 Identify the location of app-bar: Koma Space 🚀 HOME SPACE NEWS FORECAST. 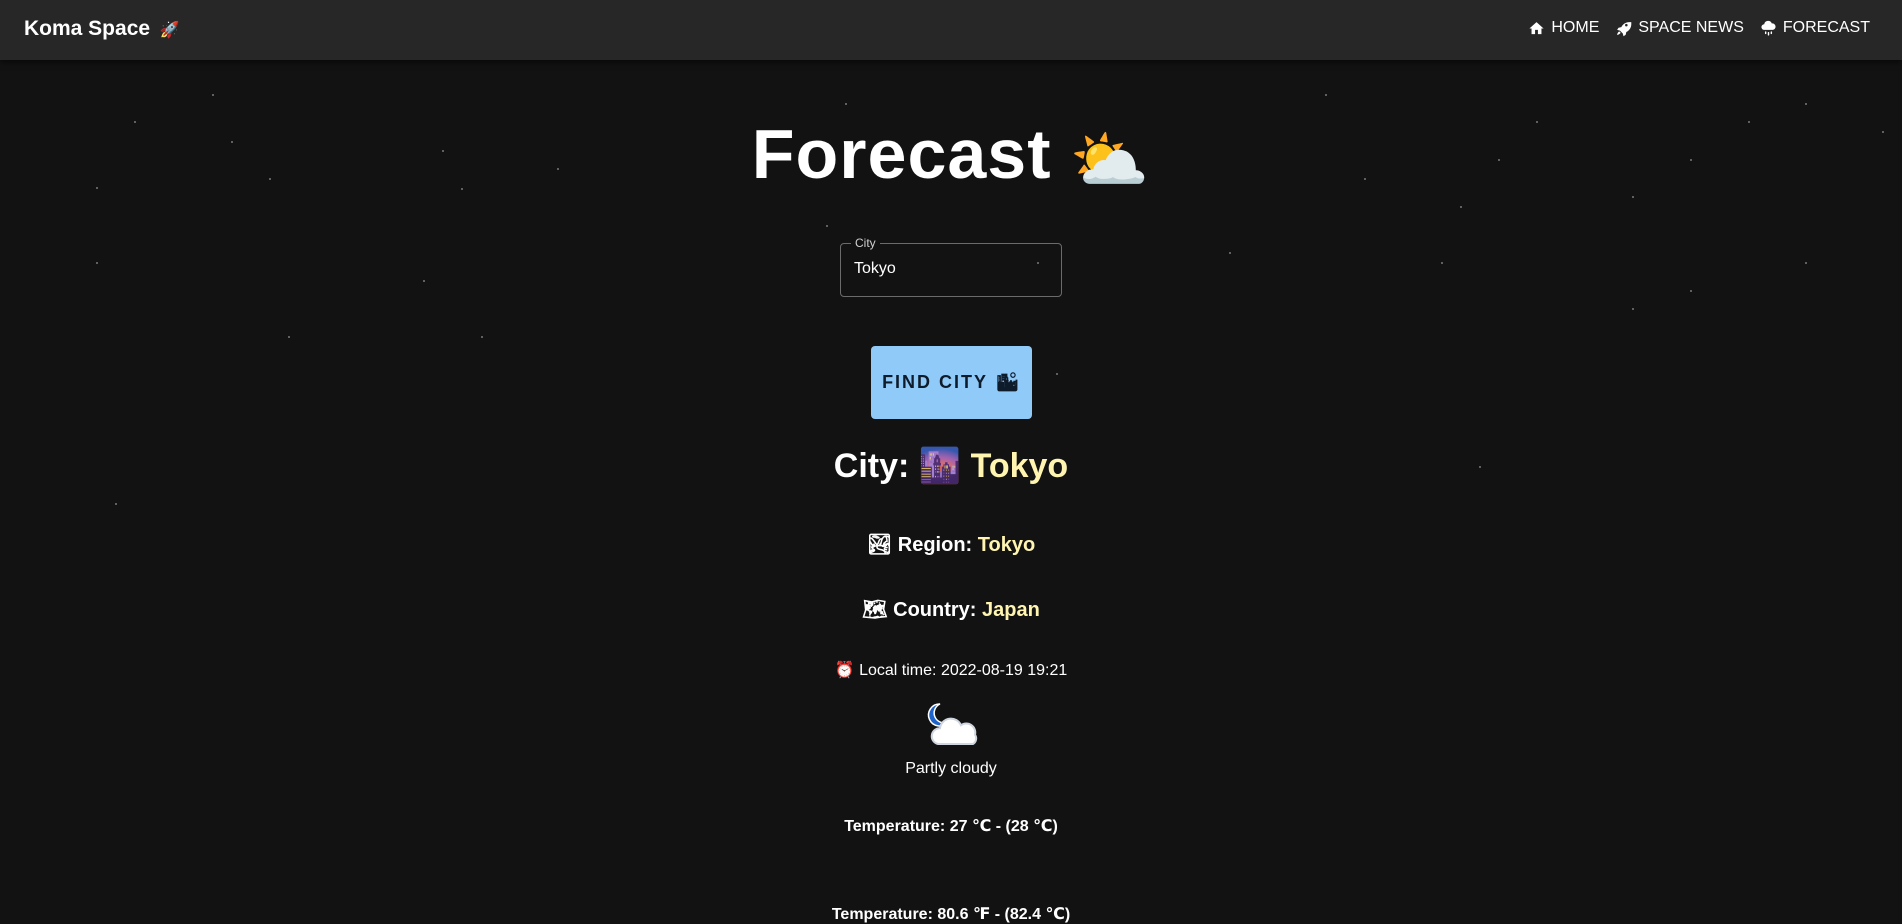
(951, 30).